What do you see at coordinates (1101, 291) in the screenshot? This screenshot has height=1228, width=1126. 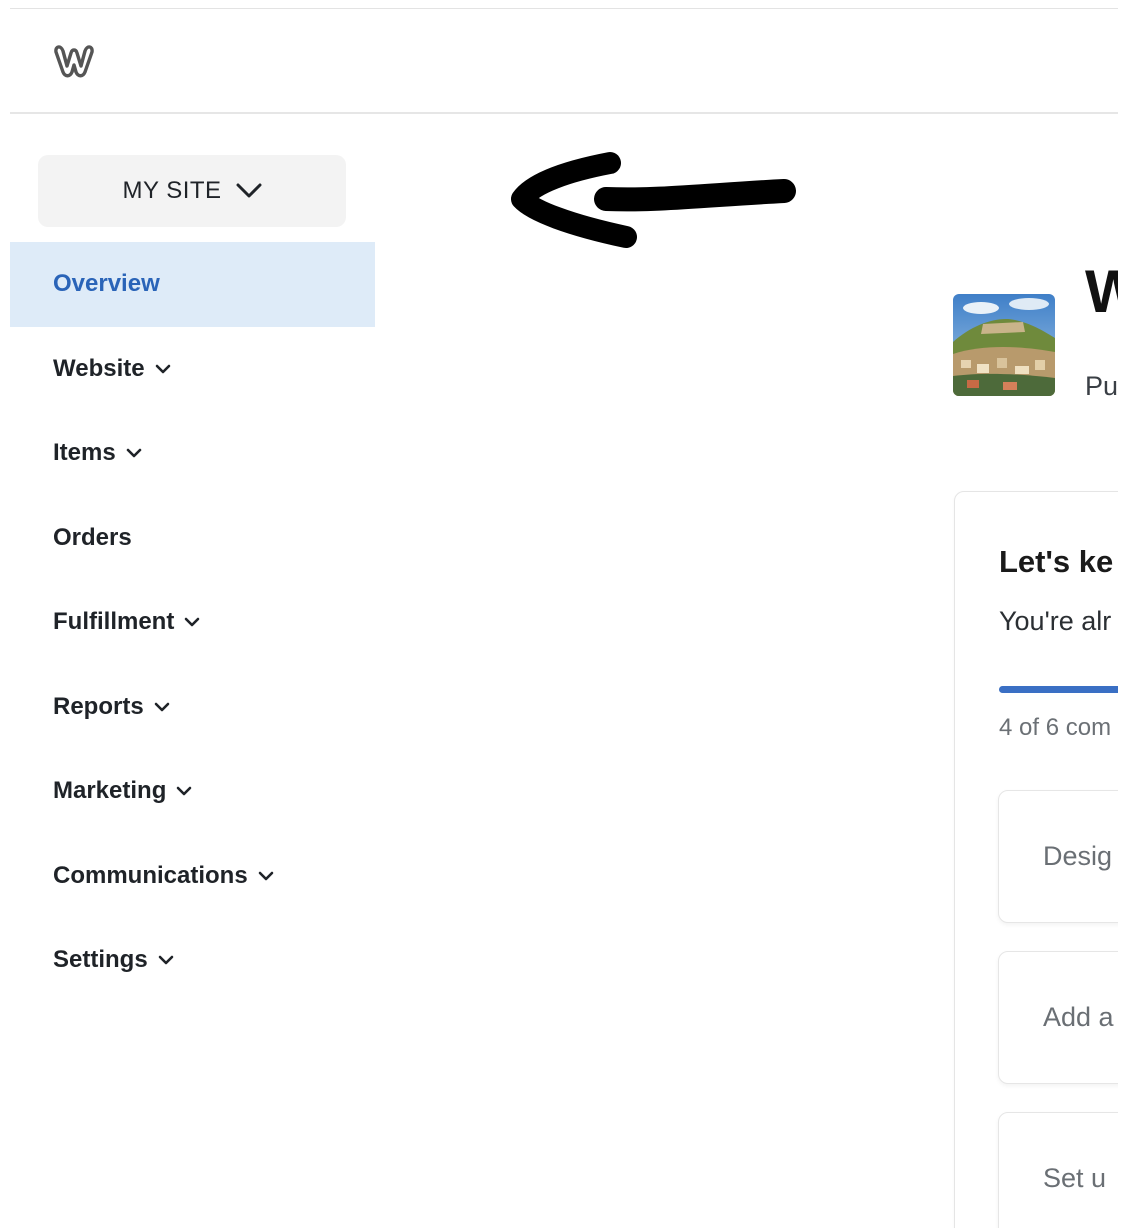 I see `site-title: W` at bounding box center [1101, 291].